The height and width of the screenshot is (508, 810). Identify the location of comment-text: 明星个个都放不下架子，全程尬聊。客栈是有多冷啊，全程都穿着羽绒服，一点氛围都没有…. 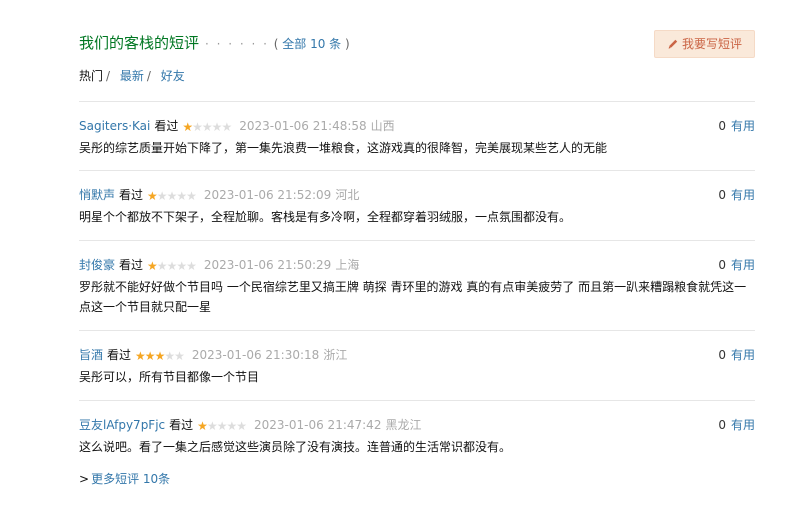
(325, 217).